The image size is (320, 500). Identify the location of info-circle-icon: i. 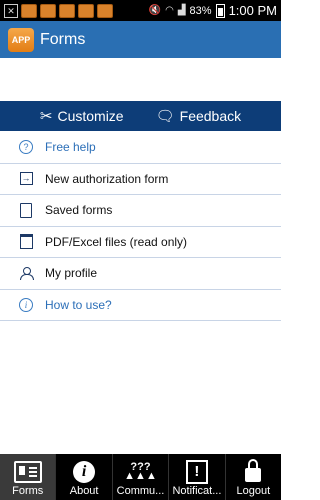
(26, 304).